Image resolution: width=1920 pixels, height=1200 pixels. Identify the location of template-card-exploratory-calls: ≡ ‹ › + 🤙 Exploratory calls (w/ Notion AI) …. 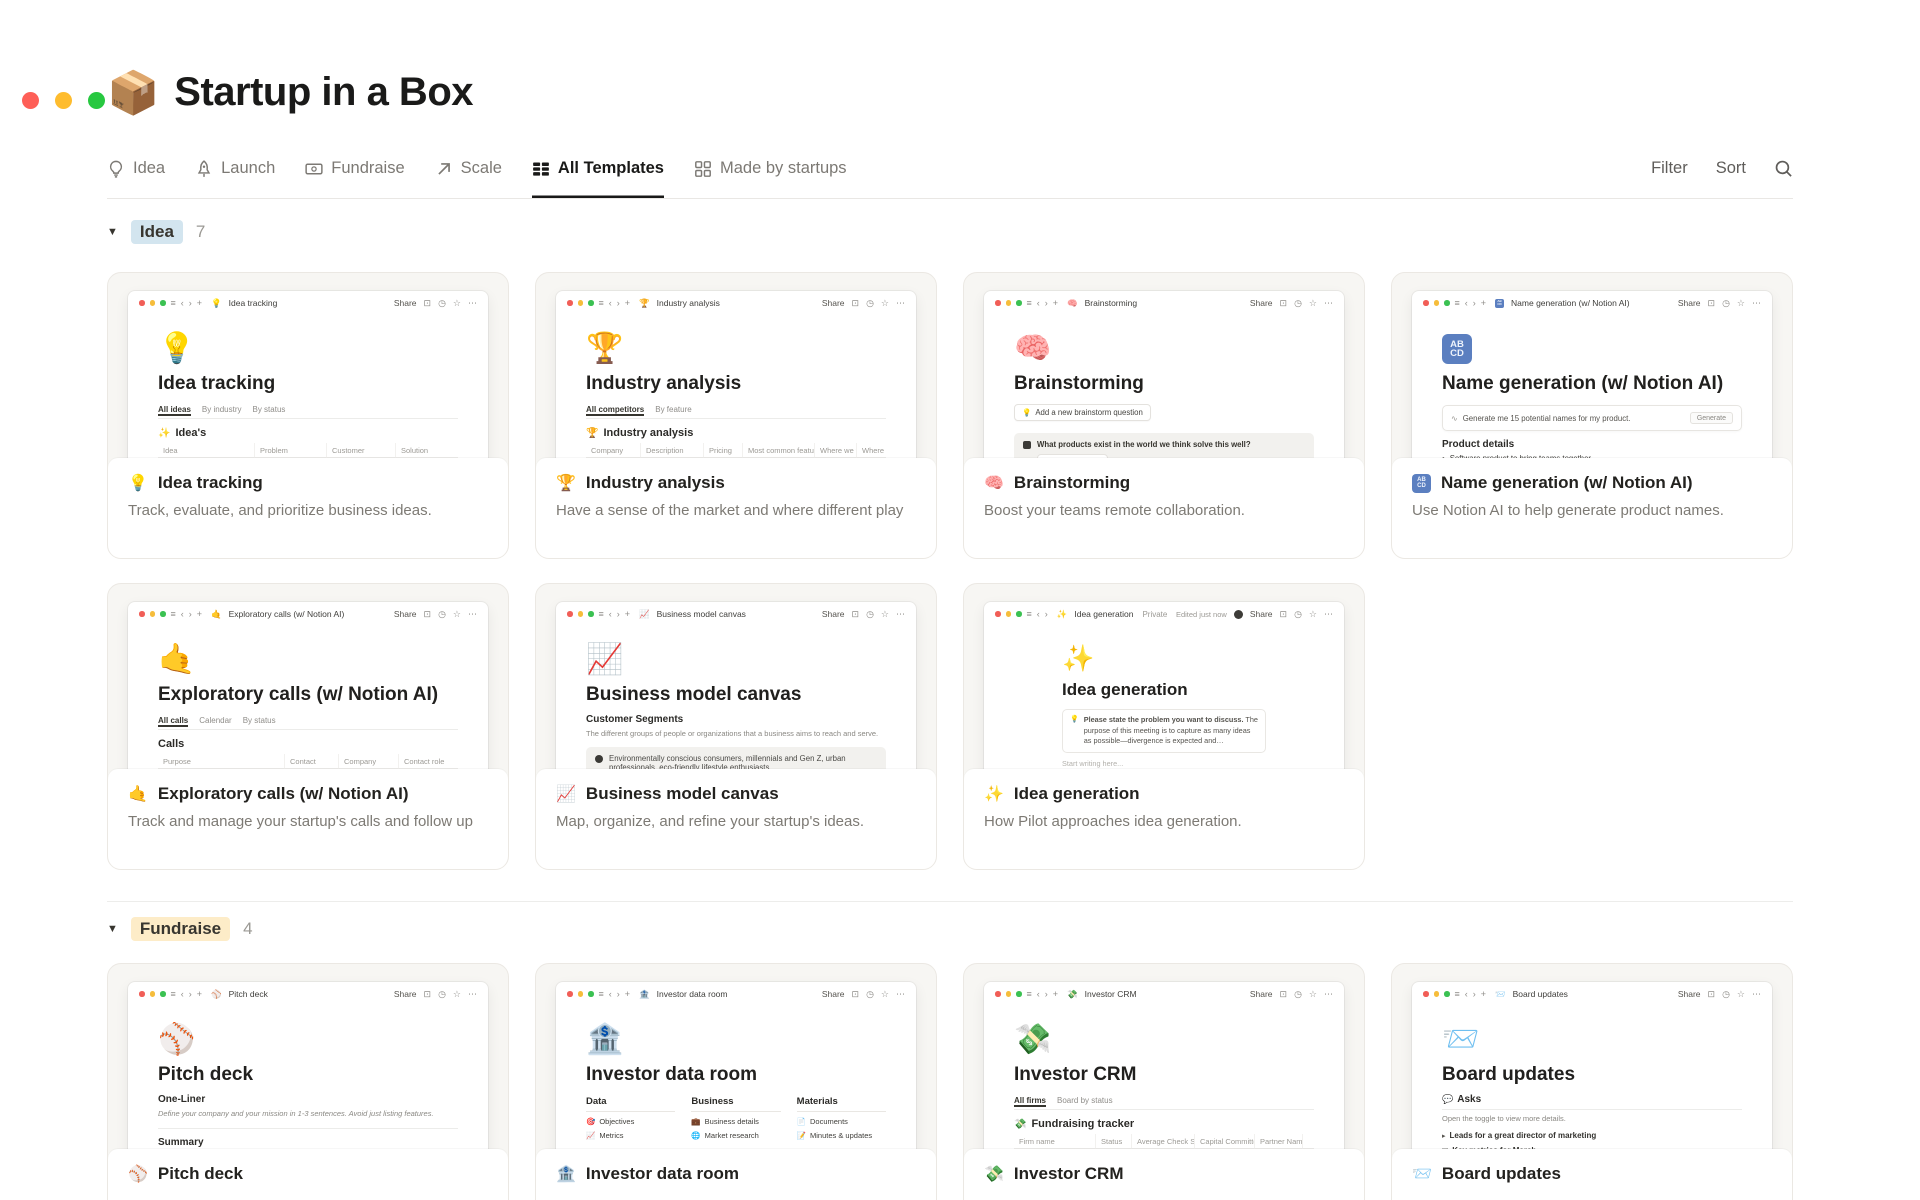
(308, 726).